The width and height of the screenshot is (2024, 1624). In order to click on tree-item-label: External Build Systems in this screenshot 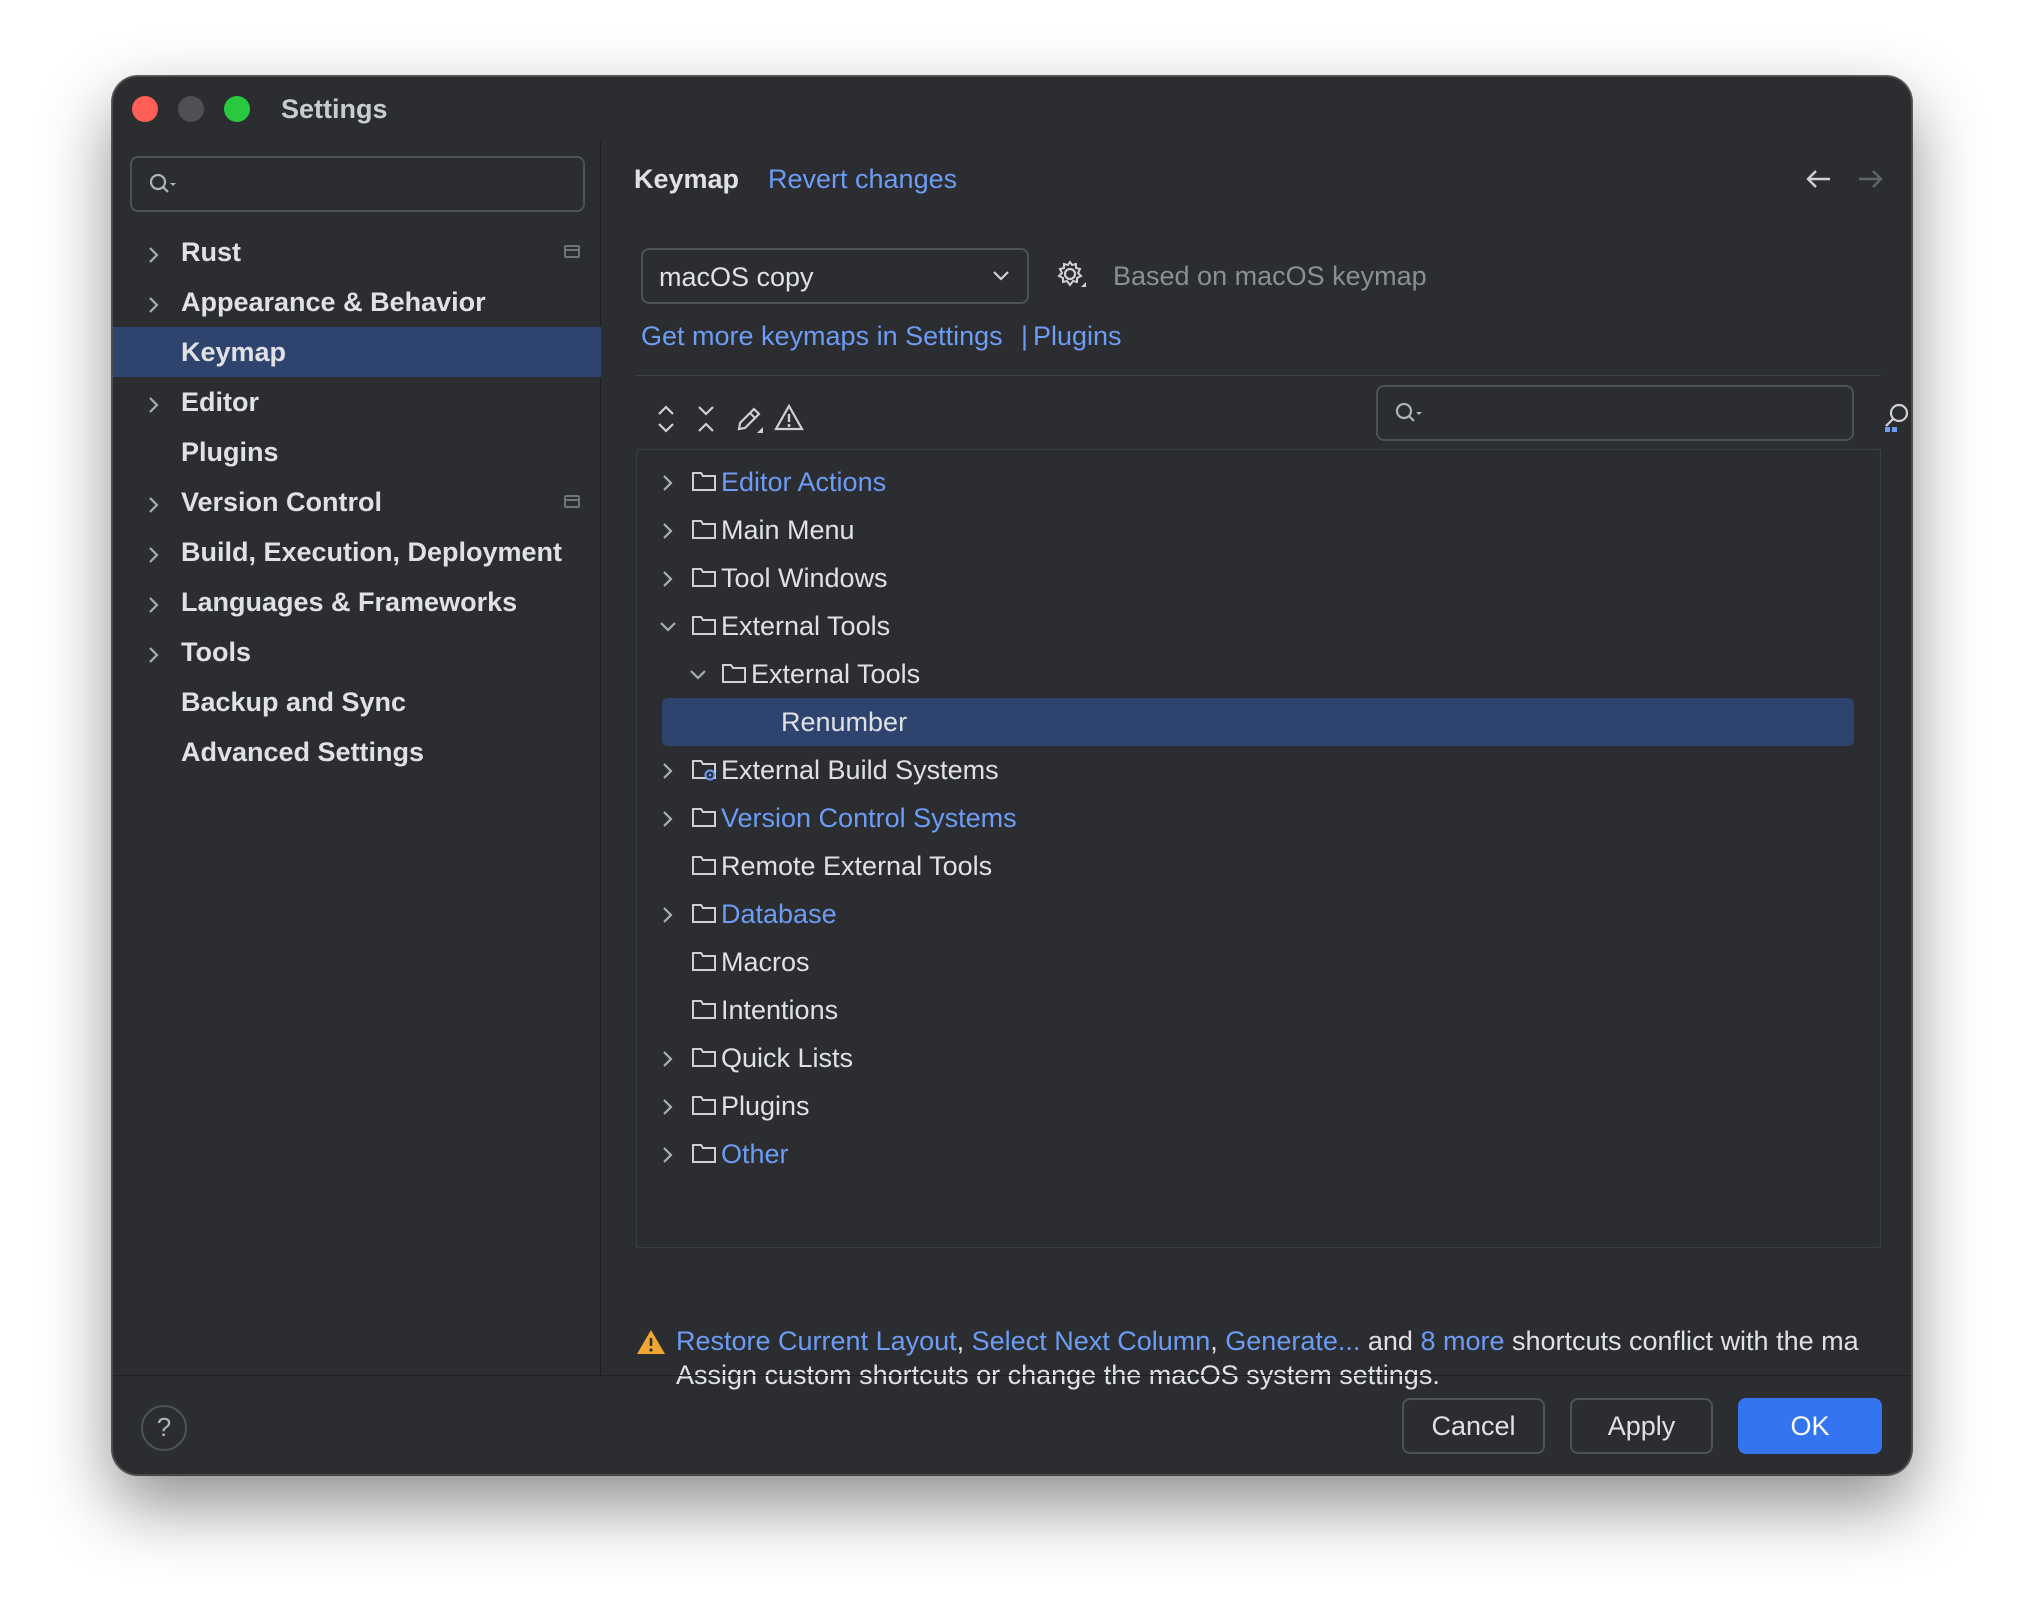, I will do `click(860, 770)`.